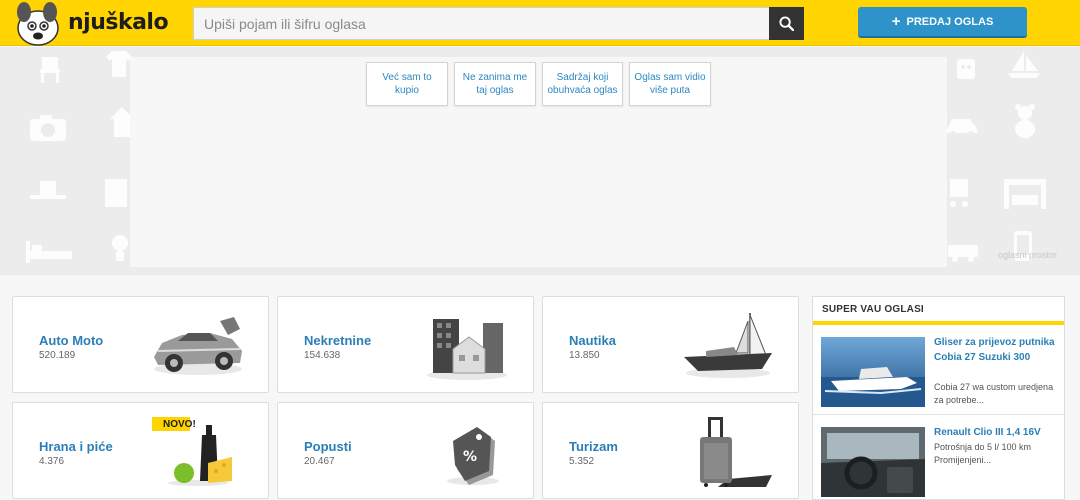 The width and height of the screenshot is (1080, 500). I want to click on category-count: 520.189, so click(57, 355).